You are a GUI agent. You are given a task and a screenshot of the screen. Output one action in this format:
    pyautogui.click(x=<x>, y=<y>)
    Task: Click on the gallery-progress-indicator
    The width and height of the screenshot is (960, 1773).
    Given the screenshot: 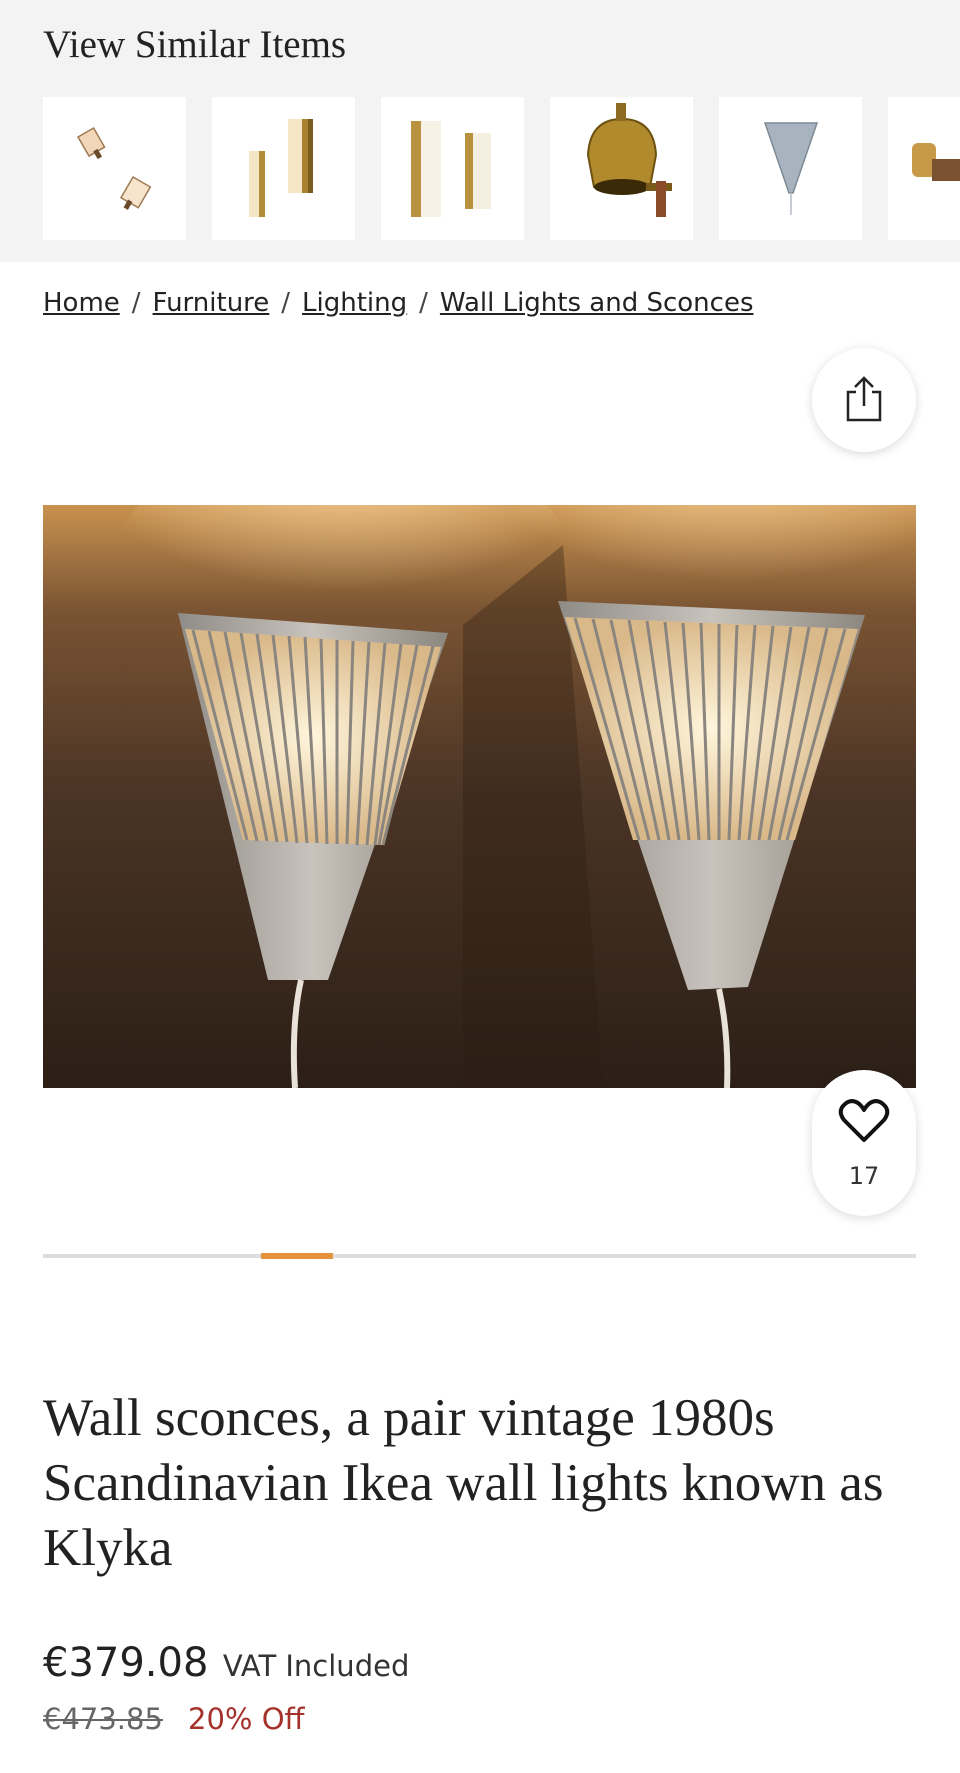 What is the action you would take?
    pyautogui.click(x=297, y=1256)
    